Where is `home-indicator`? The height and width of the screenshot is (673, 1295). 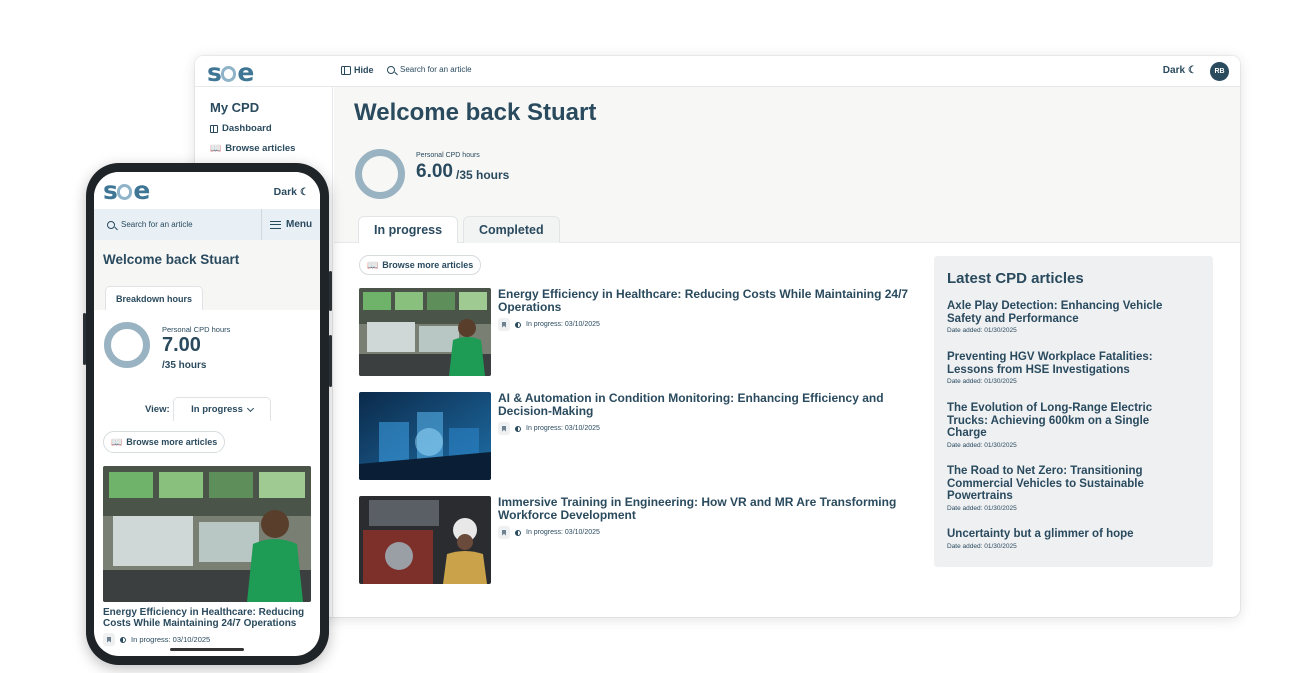 home-indicator is located at coordinates (207, 649).